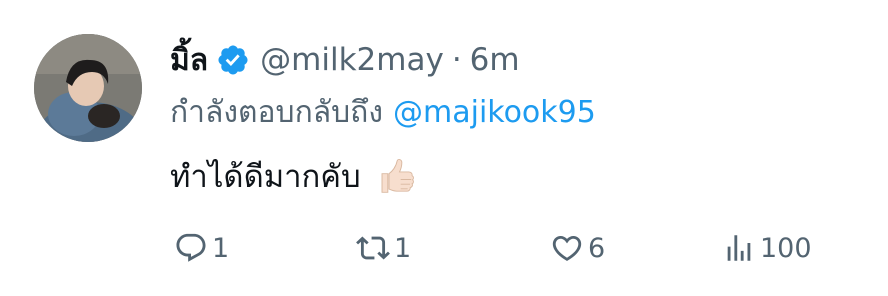 This screenshot has width=888, height=296. I want to click on avatar-image, so click(88, 88).